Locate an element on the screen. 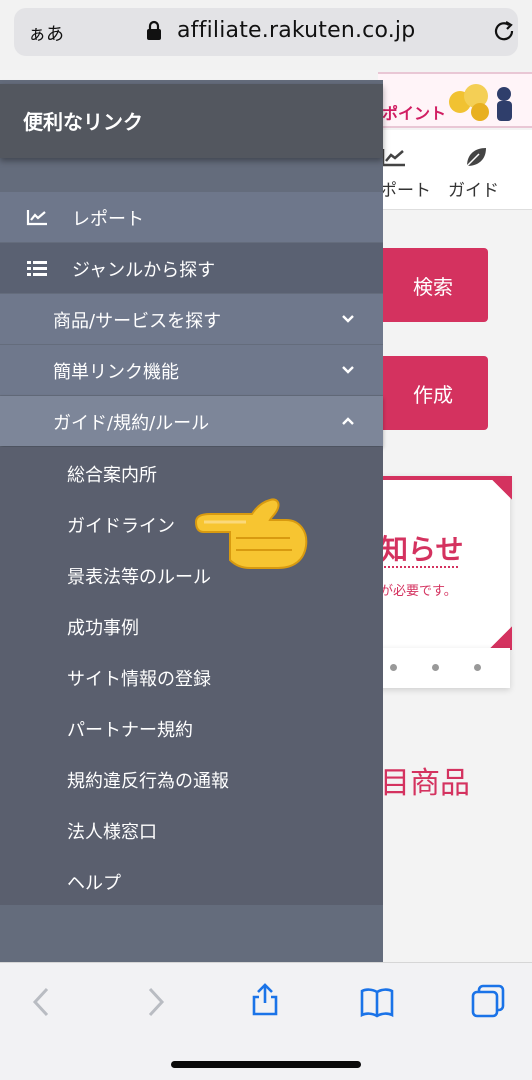 The image size is (532, 1080). accordion-products-services: 商品/サービスを探す is located at coordinates (191, 319).